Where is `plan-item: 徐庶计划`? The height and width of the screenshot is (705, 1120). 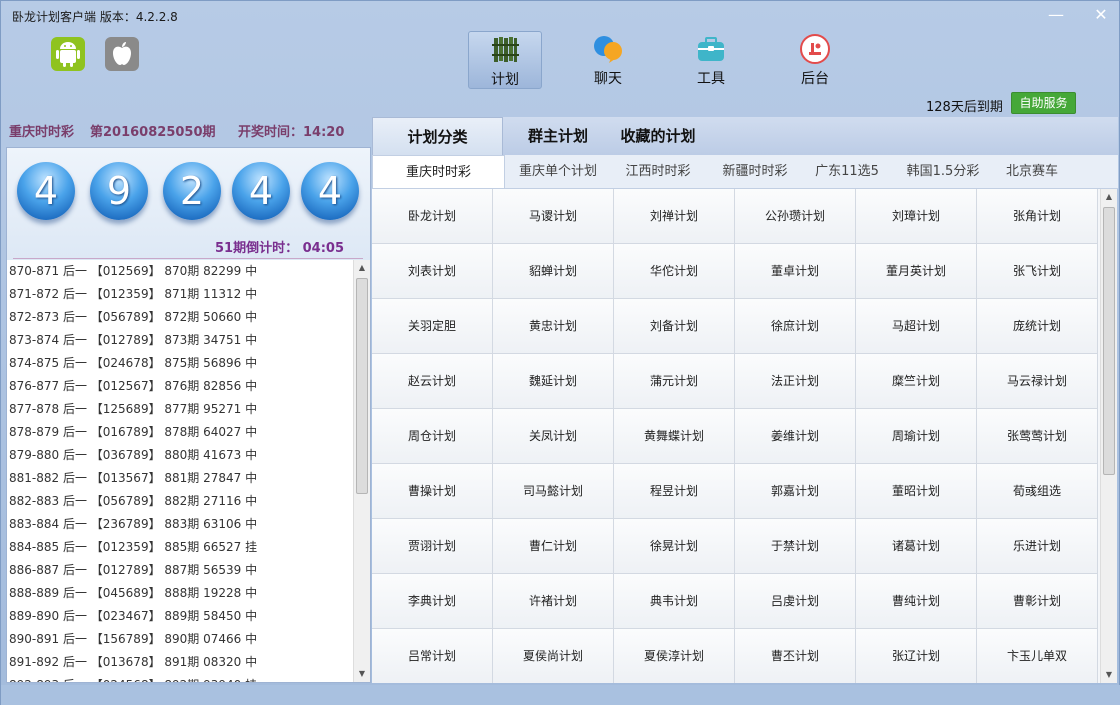
plan-item: 徐庶计划 is located at coordinates (795, 326).